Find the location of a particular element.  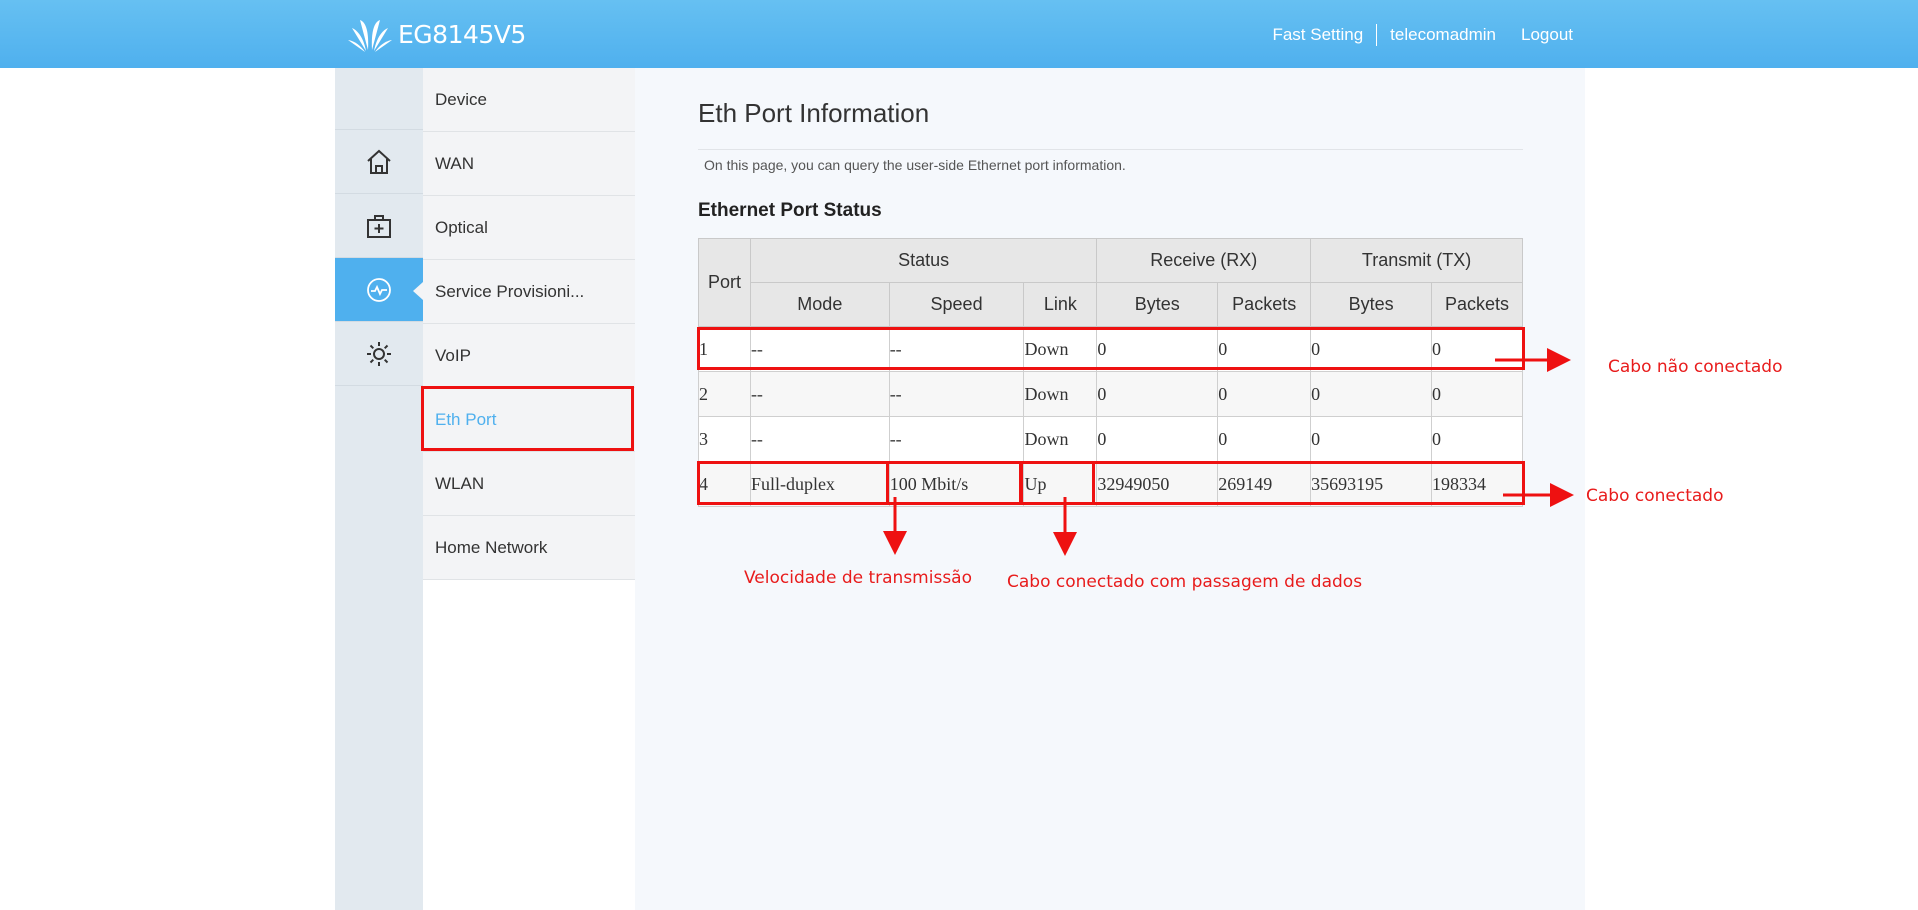

header-divider is located at coordinates (1377, 35).